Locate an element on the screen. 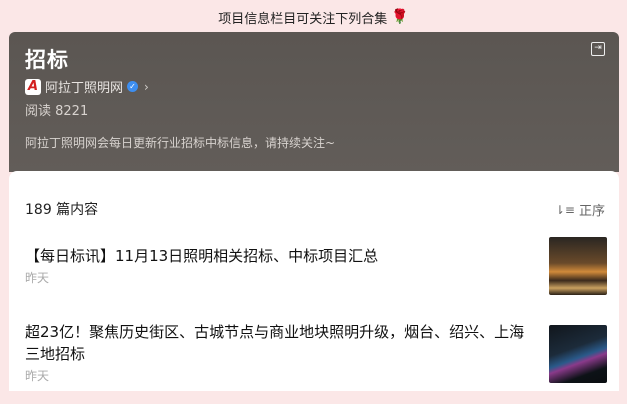 The height and width of the screenshot is (404, 627). collection-title: 招标 is located at coordinates (47, 60).